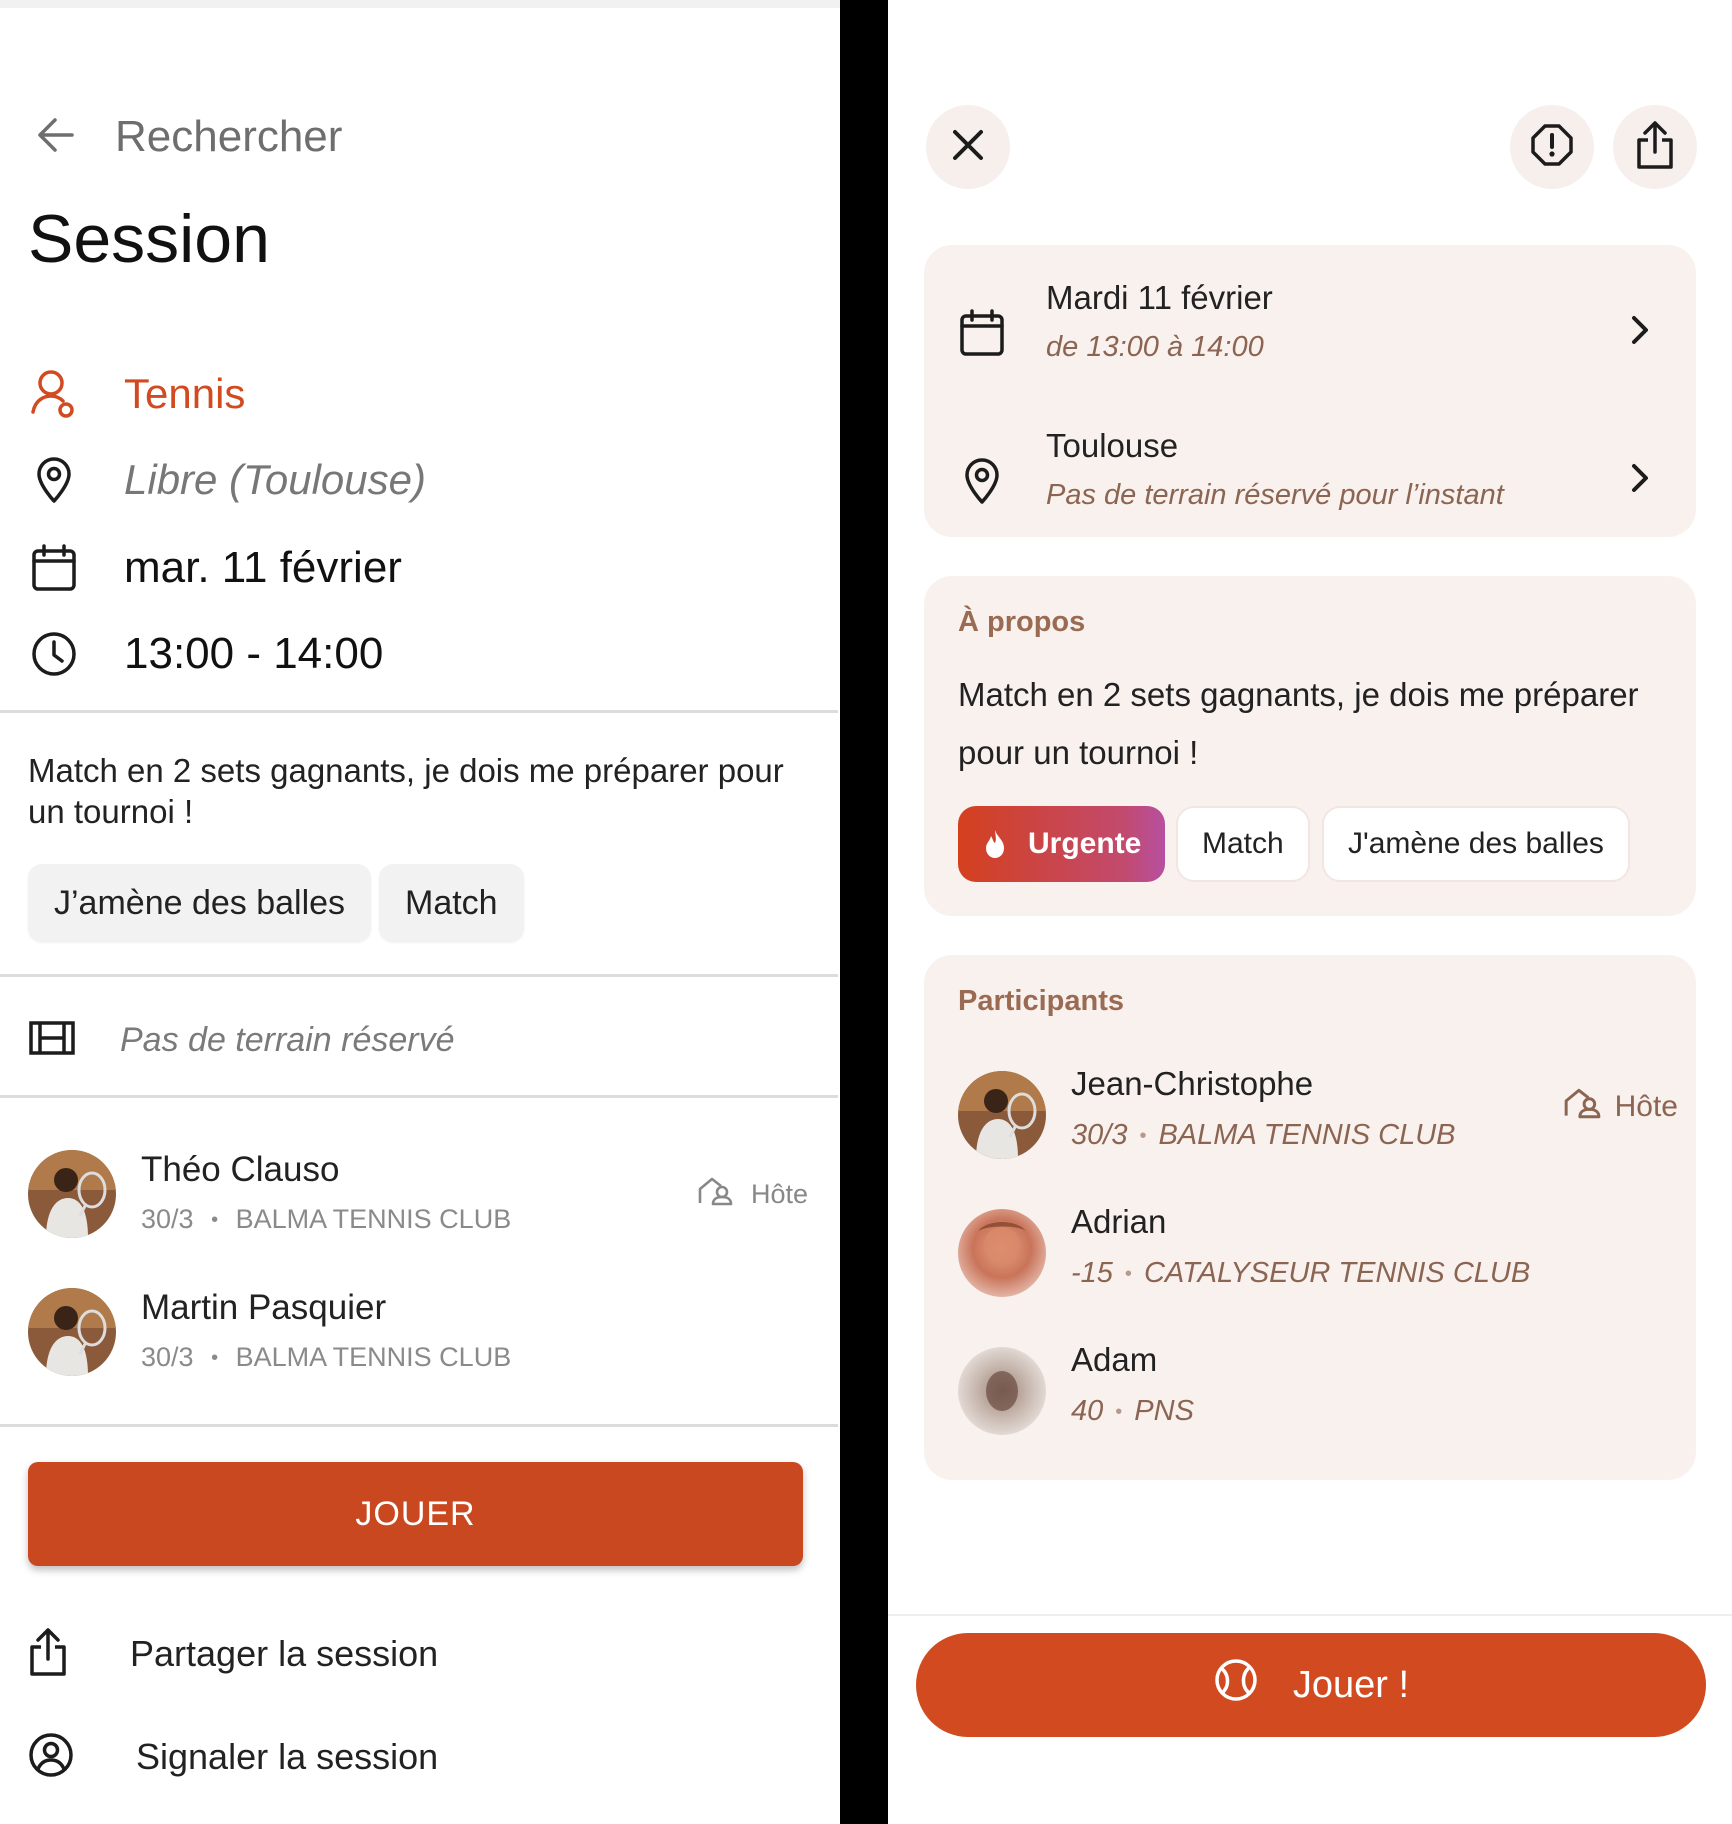  I want to click on close-button, so click(968, 147).